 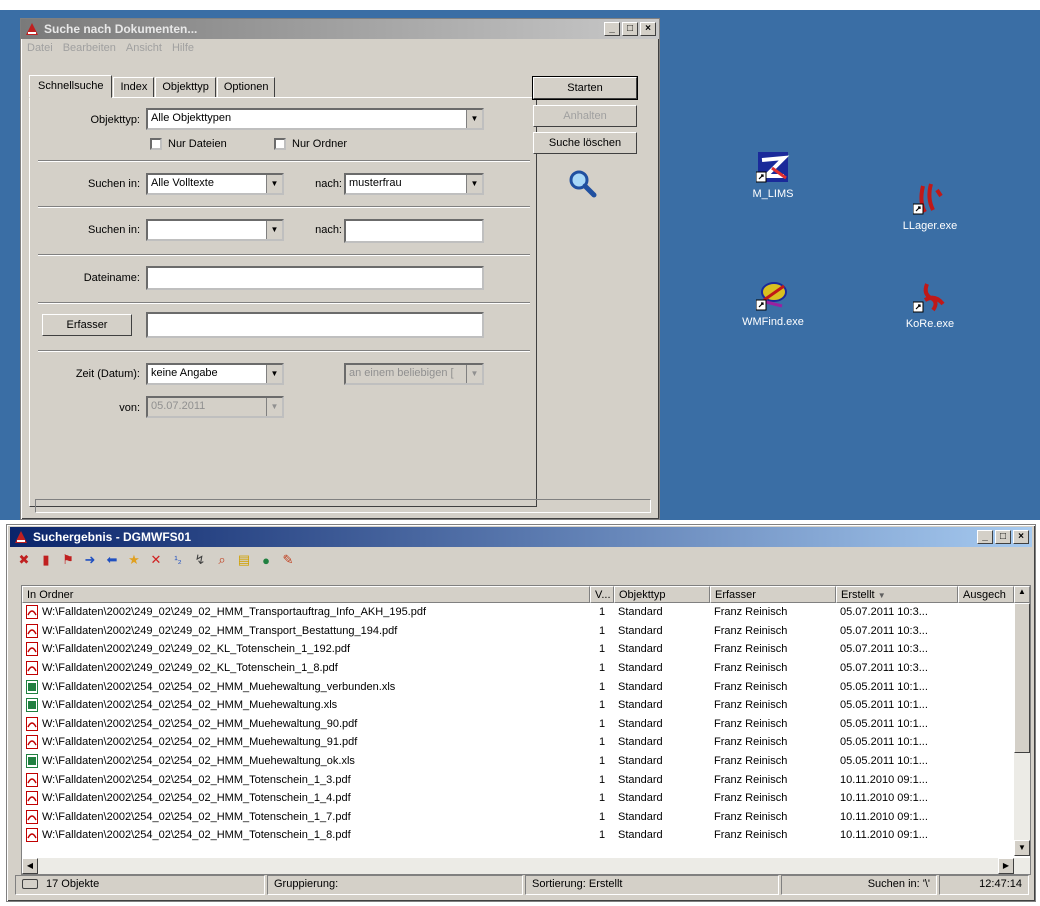 What do you see at coordinates (188, 144) in the screenshot?
I see `nur-dateien-checkbox: Nur Dateien` at bounding box center [188, 144].